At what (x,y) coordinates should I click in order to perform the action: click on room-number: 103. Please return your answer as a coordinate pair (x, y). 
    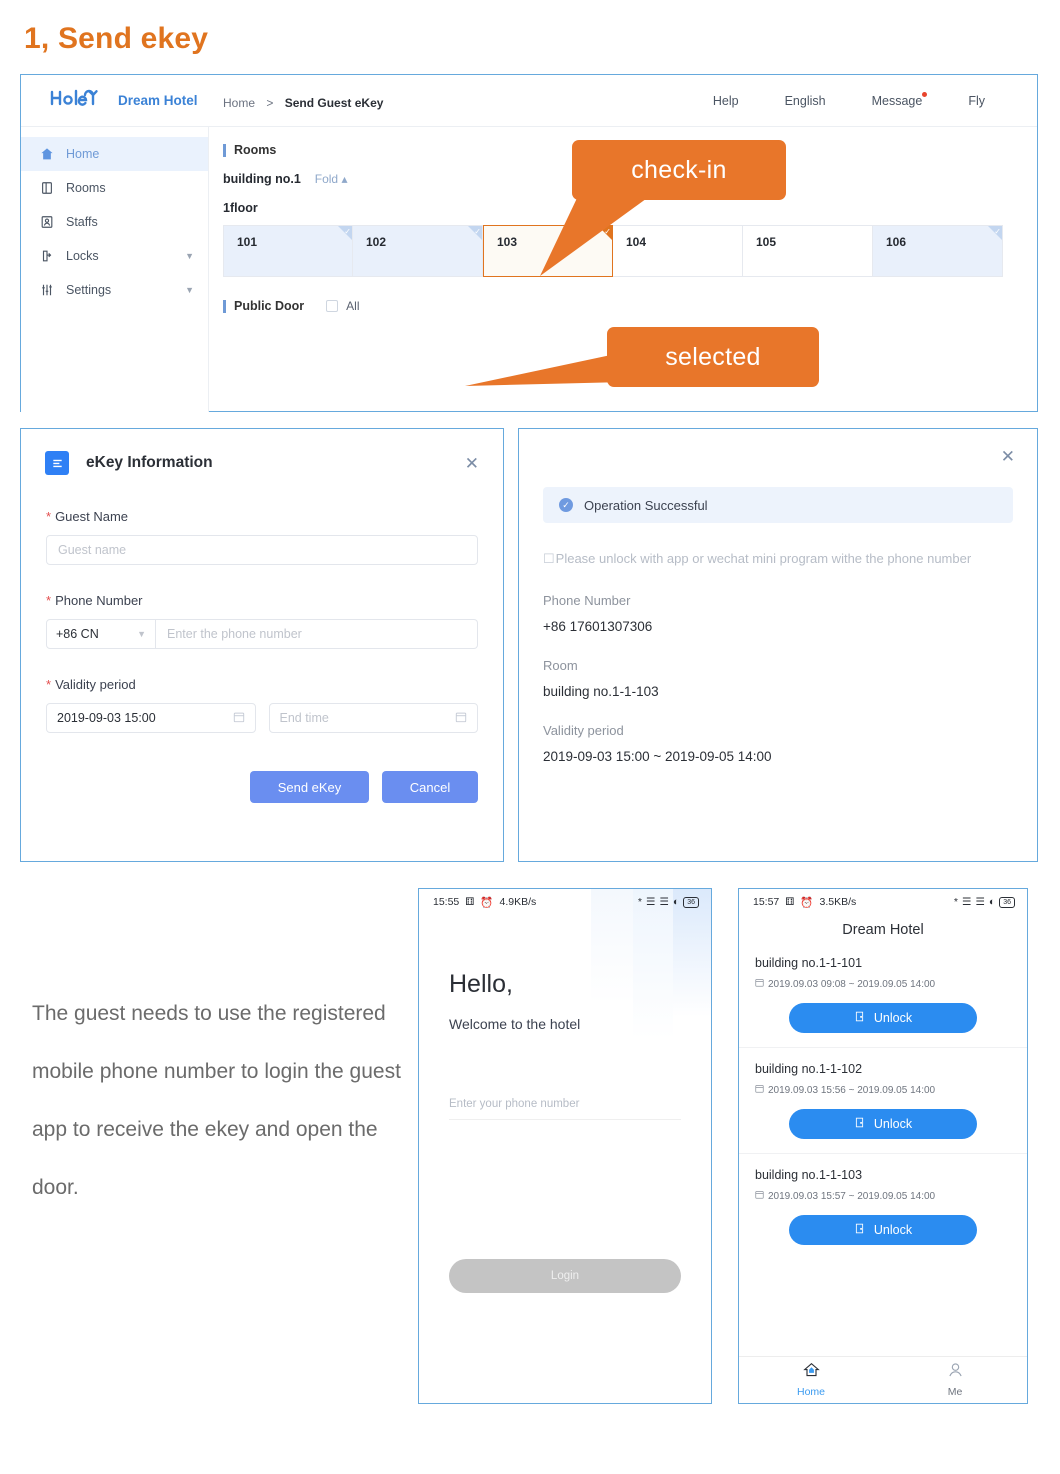
    Looking at the image, I should click on (507, 242).